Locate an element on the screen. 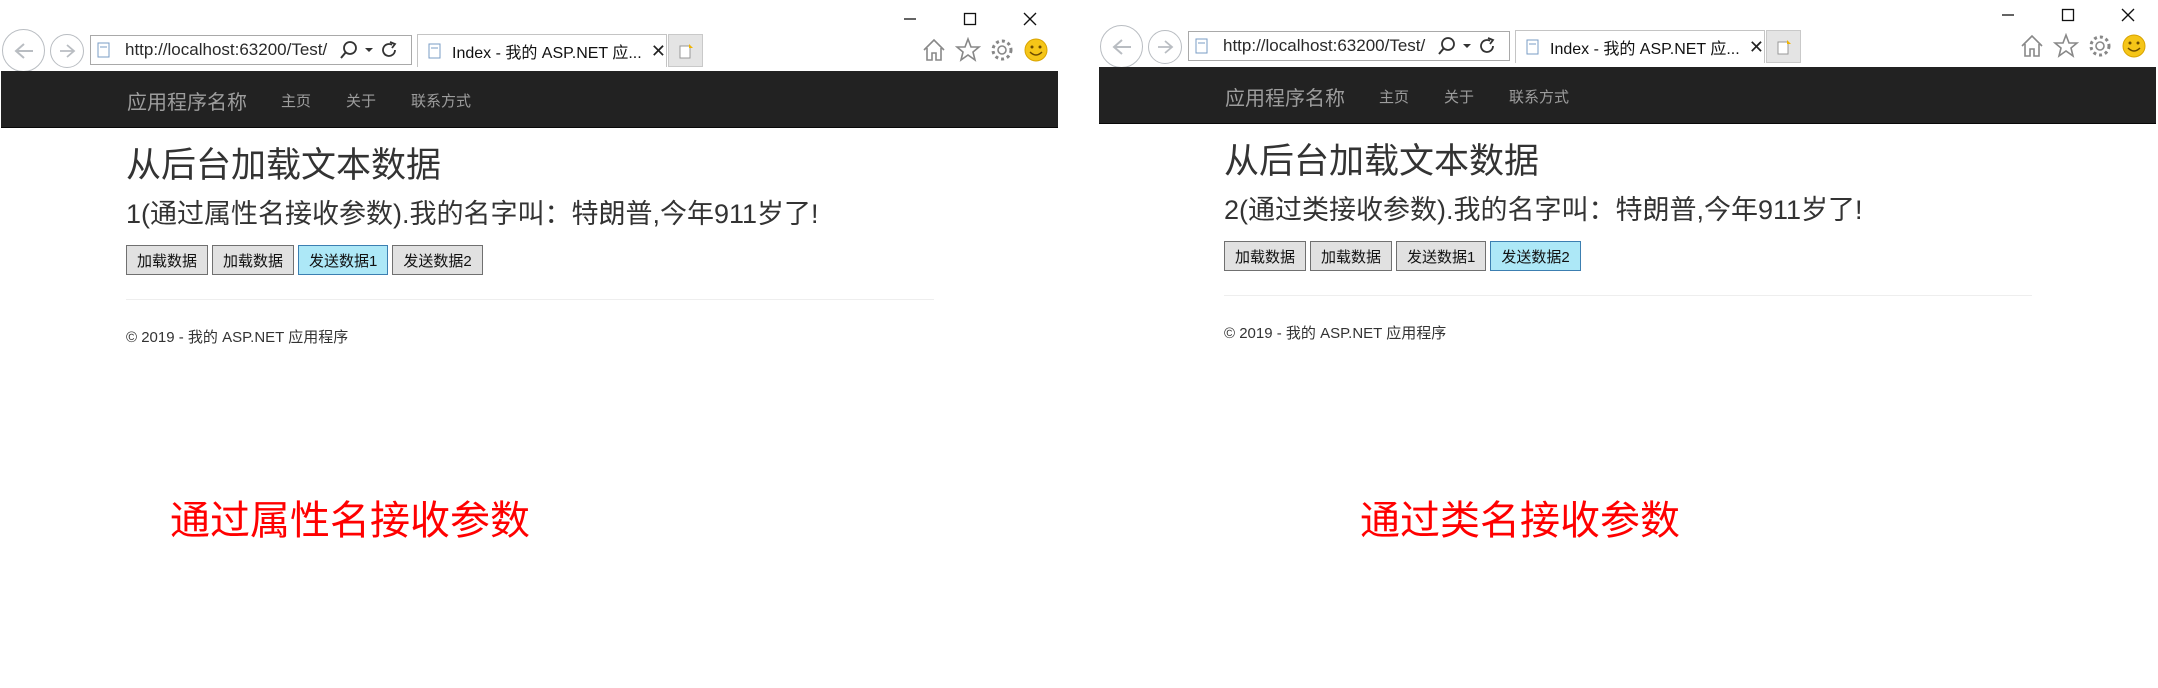  caption-left: 通过属性名接收参数 is located at coordinates (350, 521).